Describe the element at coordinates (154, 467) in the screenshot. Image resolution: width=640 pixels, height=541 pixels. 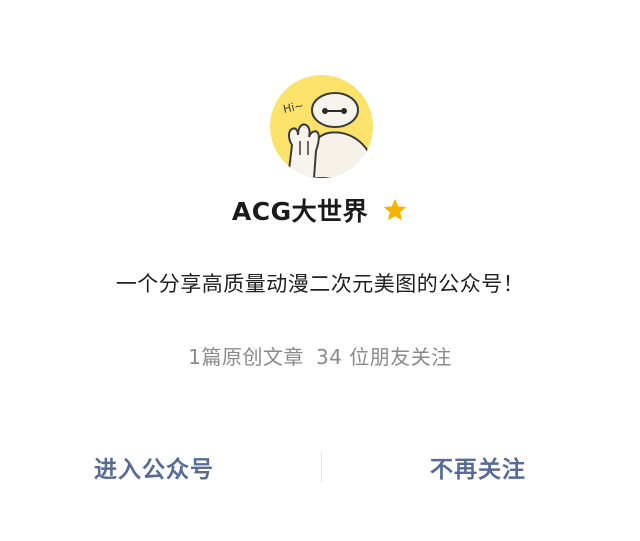
I see `enter-account-button: 进入公众号` at that location.